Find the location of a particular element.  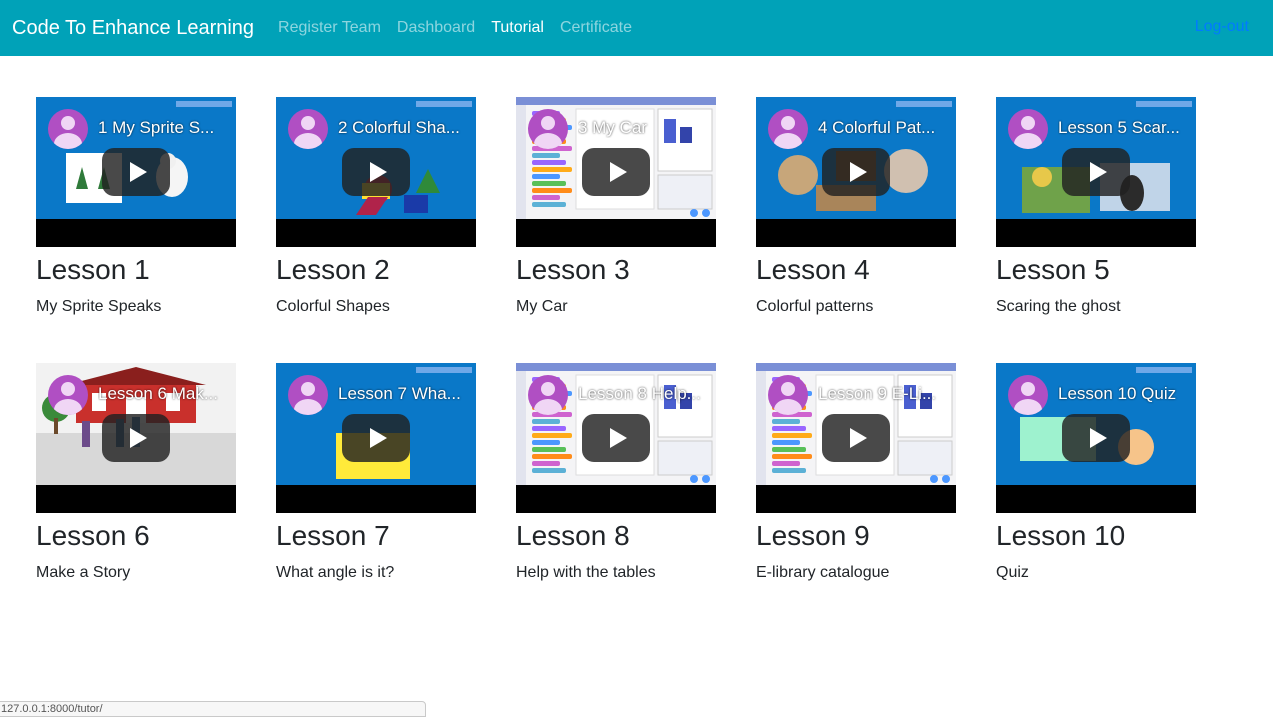

lesson-card: Lesson 7 Wha... Lesson 7 What angle is it? is located at coordinates (376, 473).